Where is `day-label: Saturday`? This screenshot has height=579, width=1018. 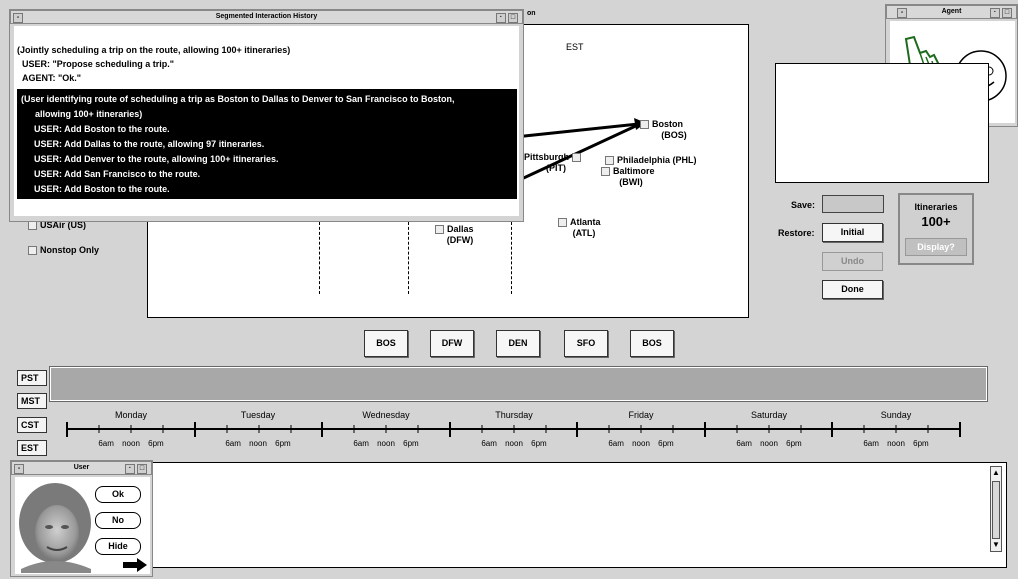
day-label: Saturday is located at coordinates (769, 415).